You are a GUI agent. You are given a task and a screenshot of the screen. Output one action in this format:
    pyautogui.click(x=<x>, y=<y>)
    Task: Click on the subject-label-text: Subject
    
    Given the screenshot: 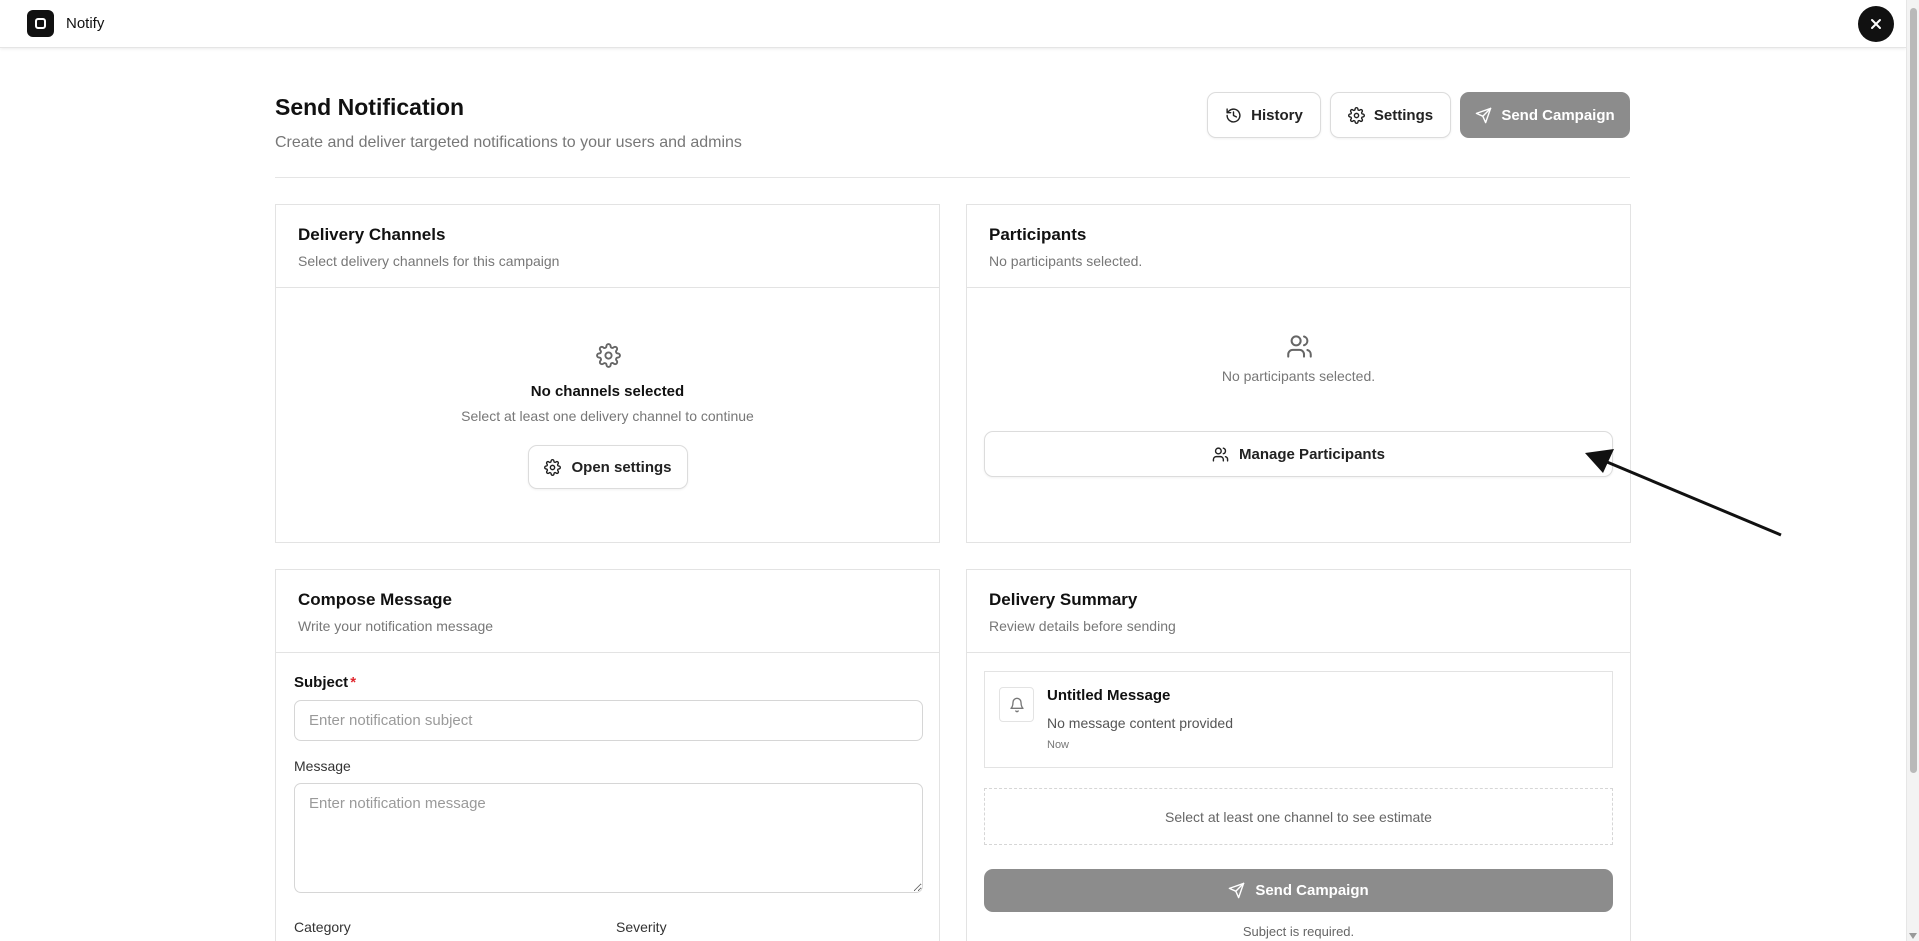 What is the action you would take?
    pyautogui.click(x=321, y=682)
    